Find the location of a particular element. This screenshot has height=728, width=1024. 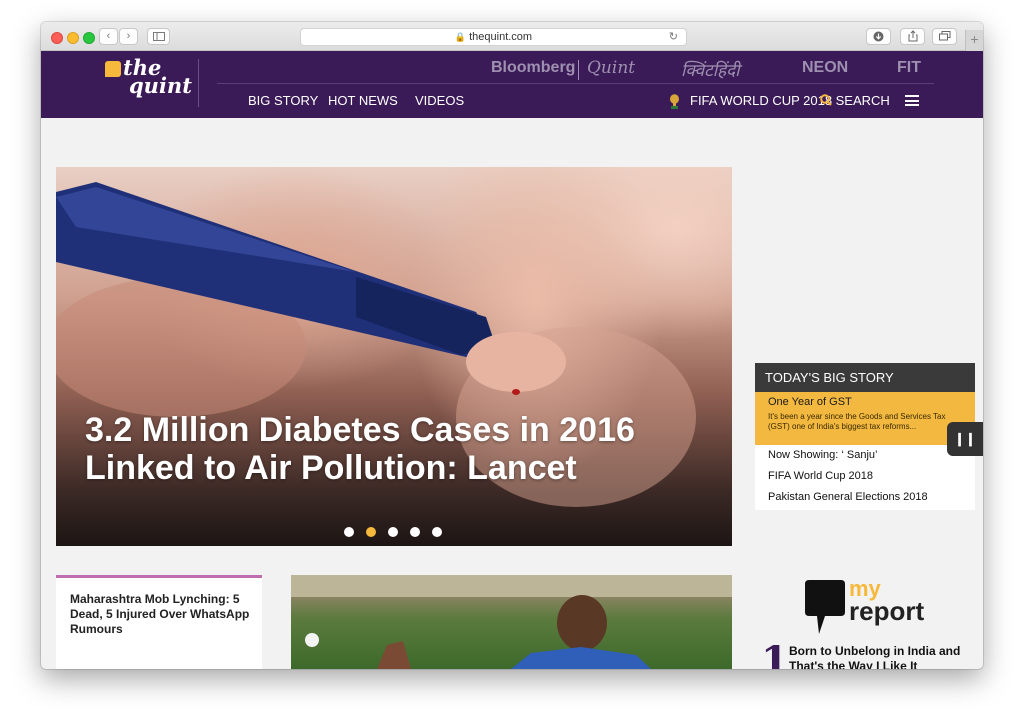

search-button: SEARCH is located at coordinates (855, 100).